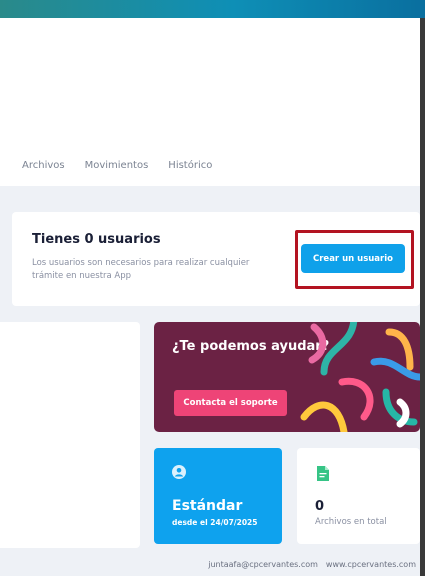  I want to click on create-user-button: Crear un usuario, so click(353, 258).